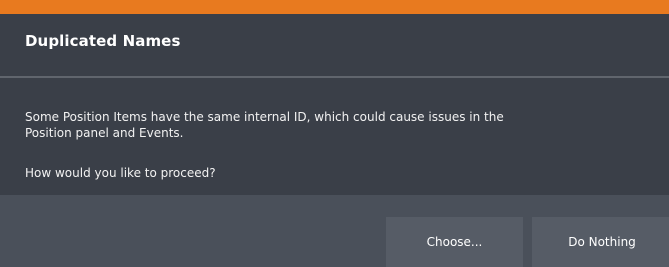  I want to click on dialog-title: Duplicated Names, so click(103, 41).